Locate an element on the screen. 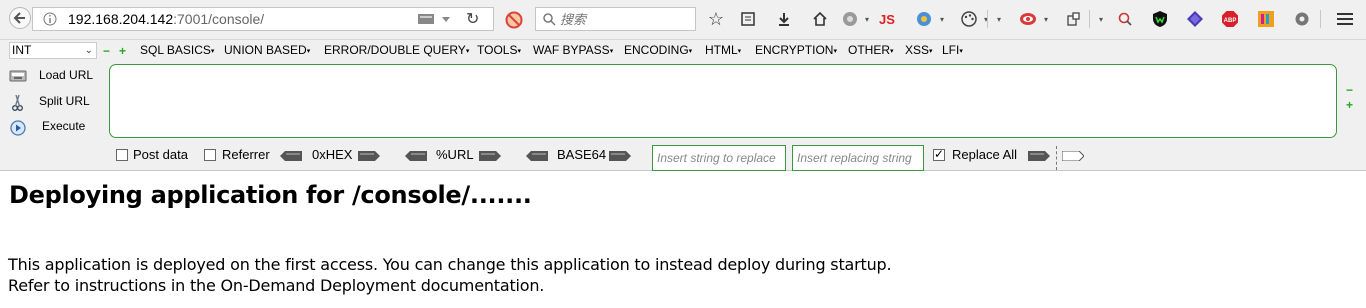 The width and height of the screenshot is (1366, 308). menu-tools: TOOLS▾ is located at coordinates (499, 50).